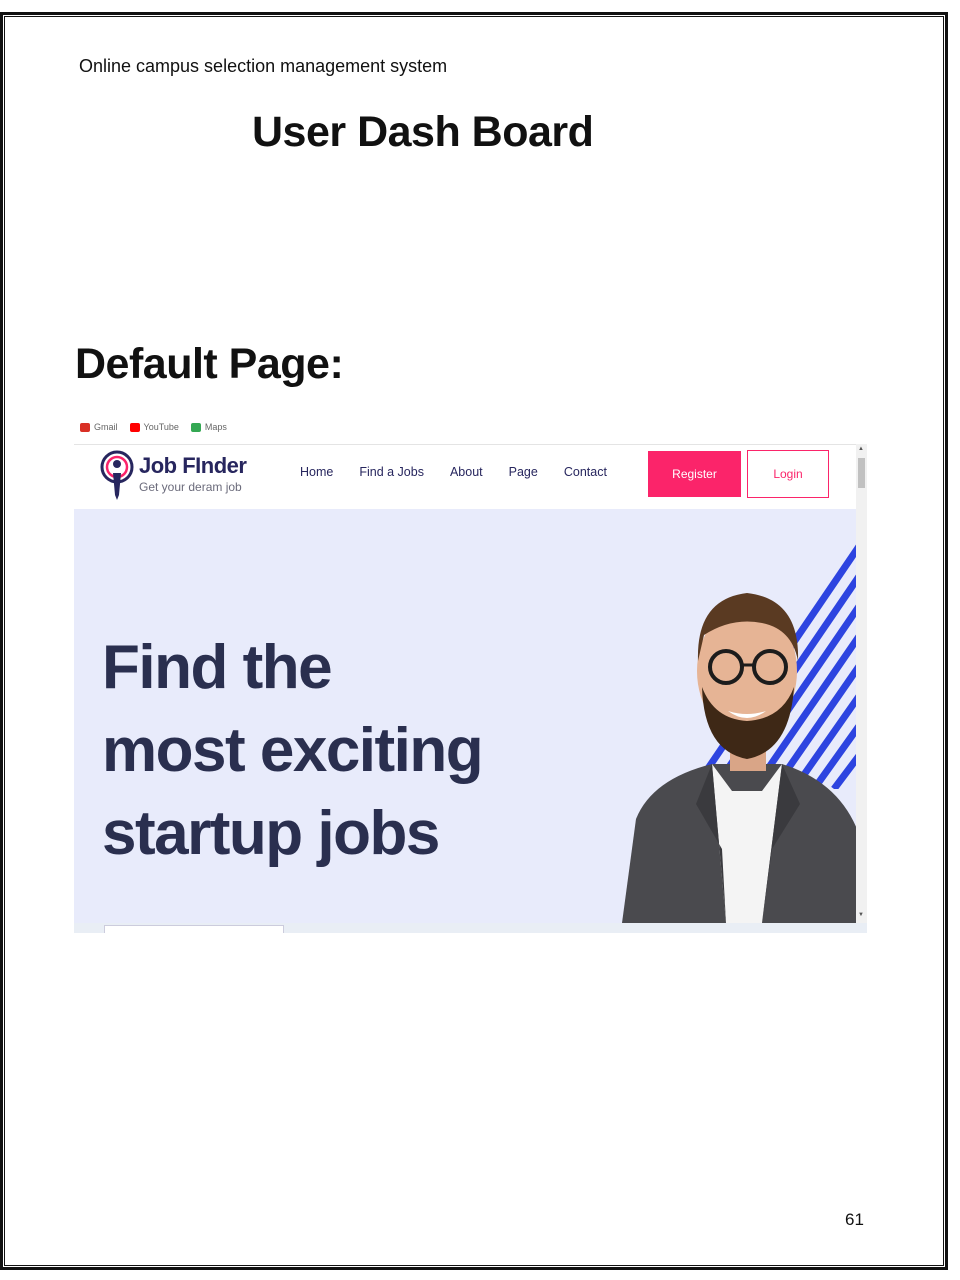 This screenshot has height=1280, width=960. What do you see at coordinates (523, 472) in the screenshot?
I see `nav-page: Page` at bounding box center [523, 472].